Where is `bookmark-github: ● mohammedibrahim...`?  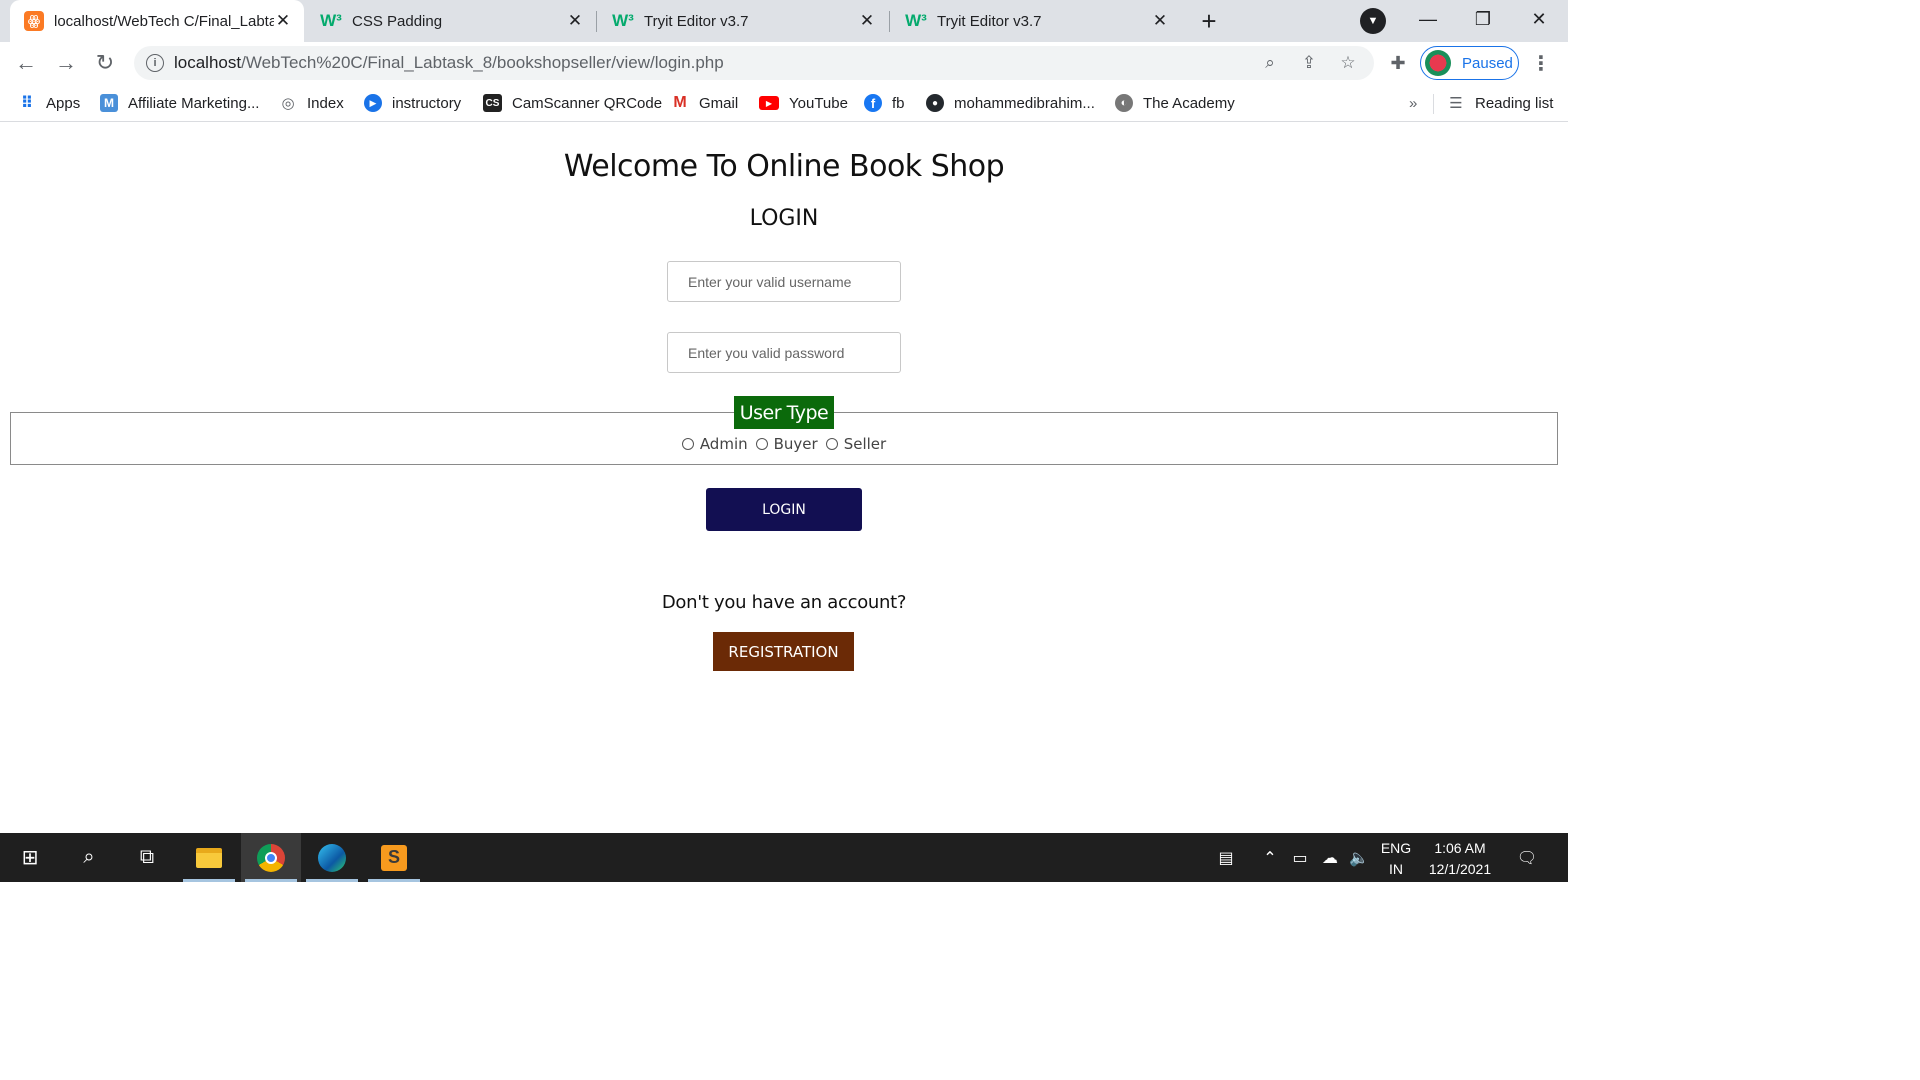 bookmark-github: ● mohammedibrahim... is located at coordinates (1010, 103).